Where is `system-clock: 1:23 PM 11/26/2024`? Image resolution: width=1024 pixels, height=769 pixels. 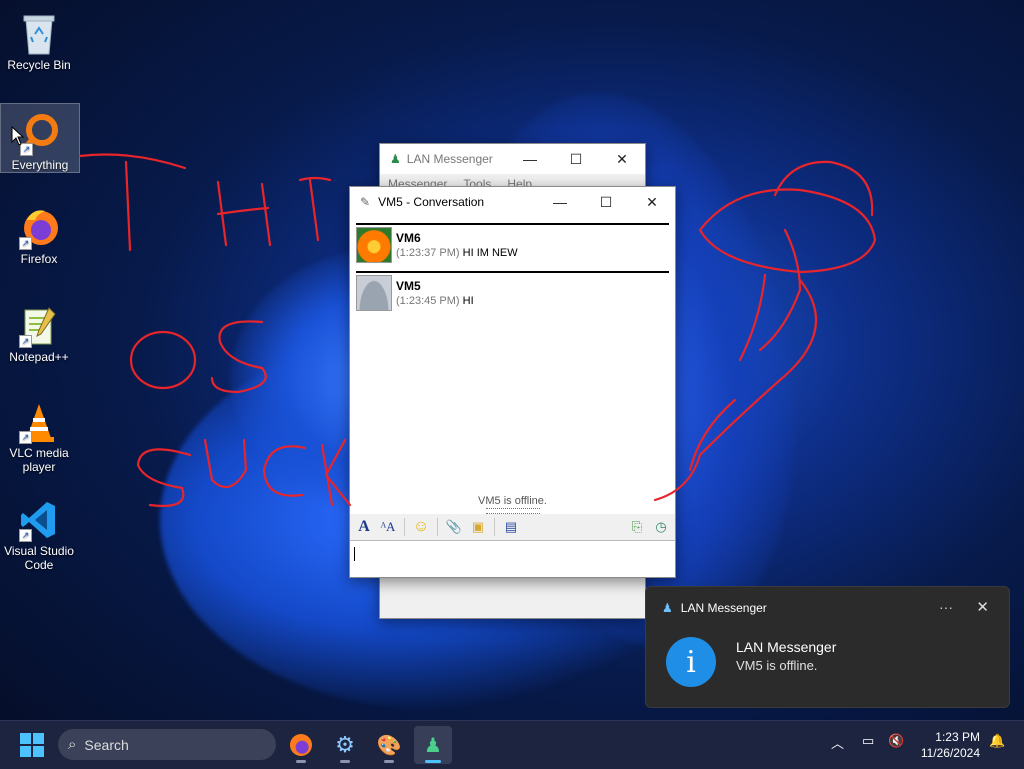 system-clock: 1:23 PM 11/26/2024 is located at coordinates (950, 745).